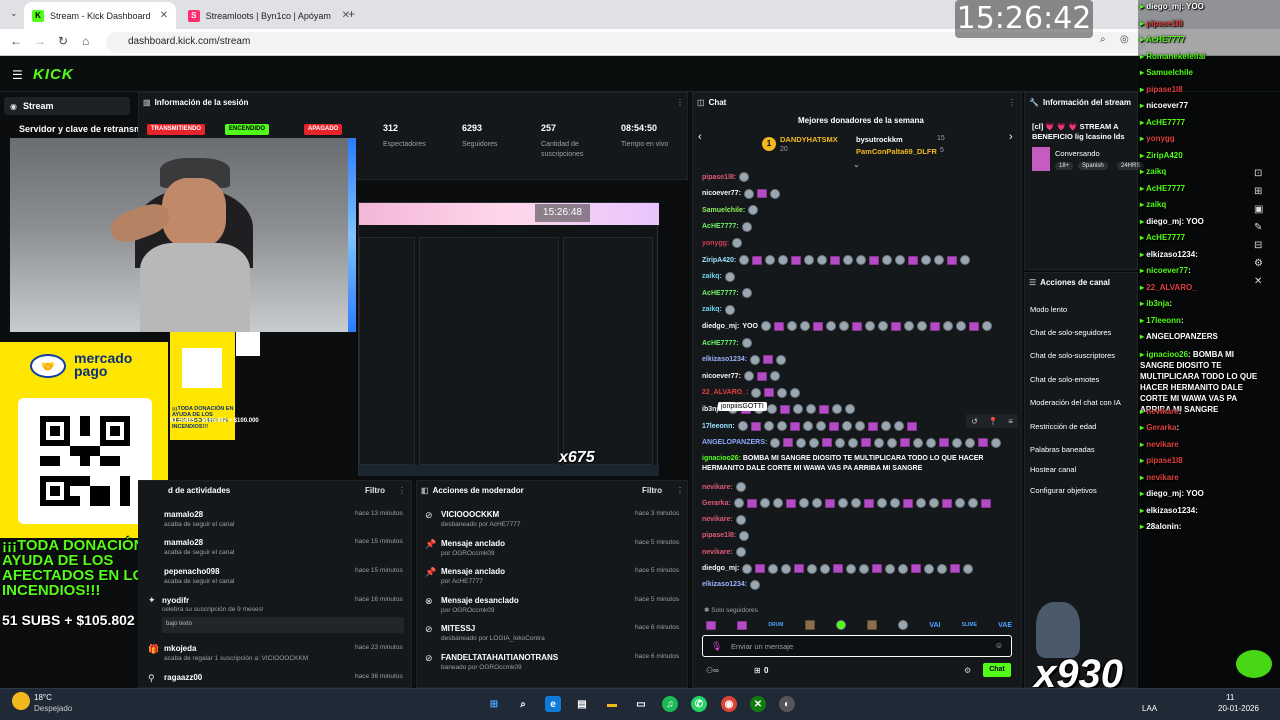 The image size is (1280, 720). I want to click on action-host-channel: Hostear canal, so click(1053, 469).